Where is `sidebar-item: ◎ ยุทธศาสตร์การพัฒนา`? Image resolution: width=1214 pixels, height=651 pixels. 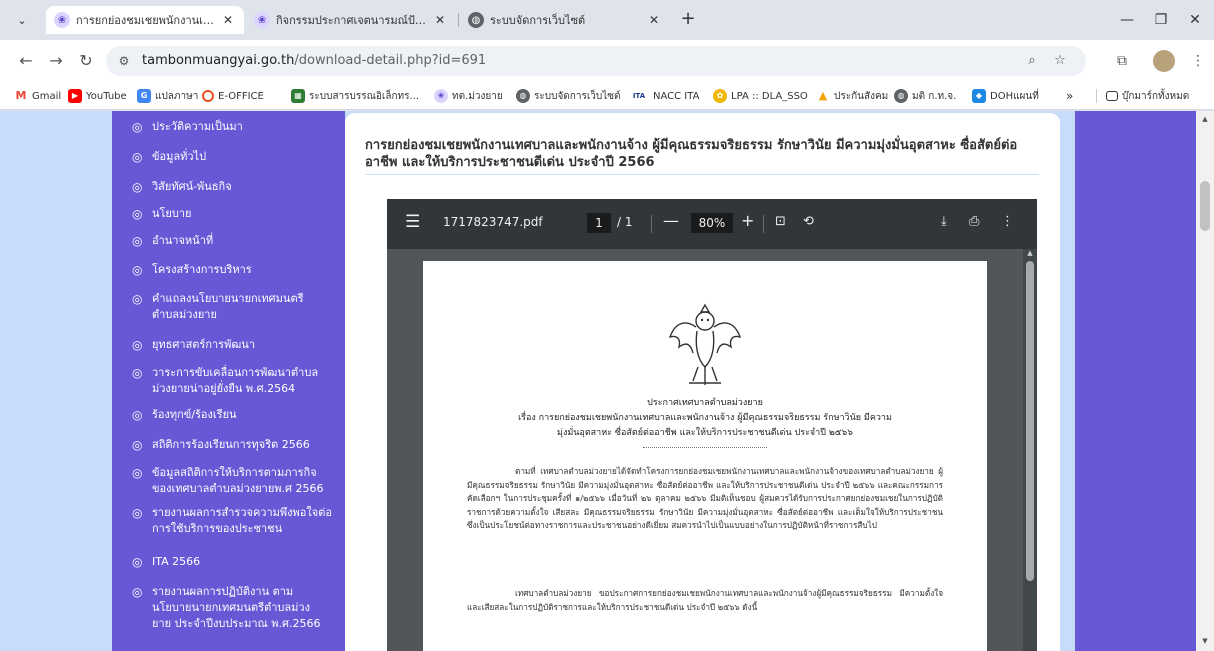 sidebar-item: ◎ ยุทธศาสตร์การพัฒนา is located at coordinates (237, 345).